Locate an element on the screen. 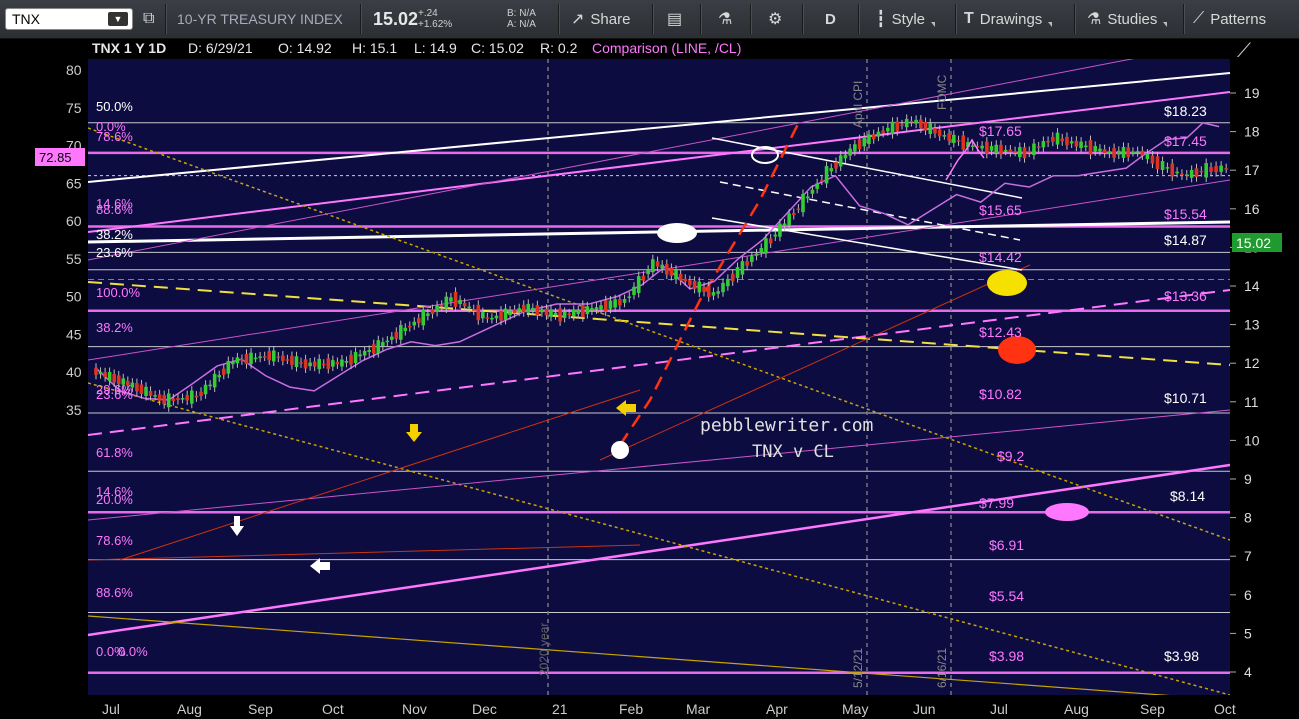 The image size is (1299, 719). fib-label-left: 88.6% is located at coordinates (114, 209).